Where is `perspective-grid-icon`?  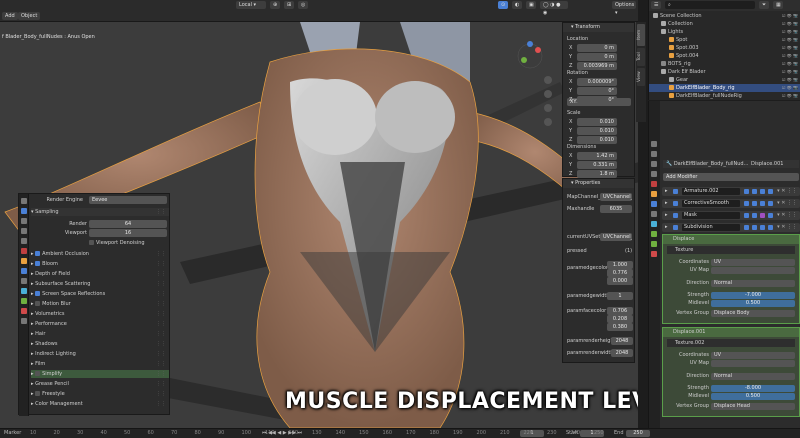
perspective-grid-icon is located at coordinates (548, 122).